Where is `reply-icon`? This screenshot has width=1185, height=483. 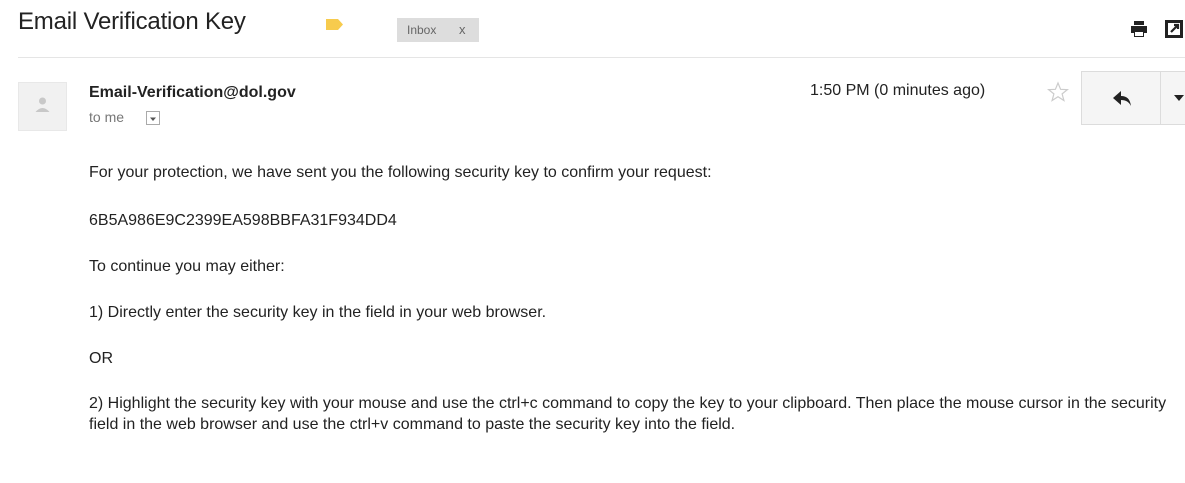
reply-icon is located at coordinates (1122, 98).